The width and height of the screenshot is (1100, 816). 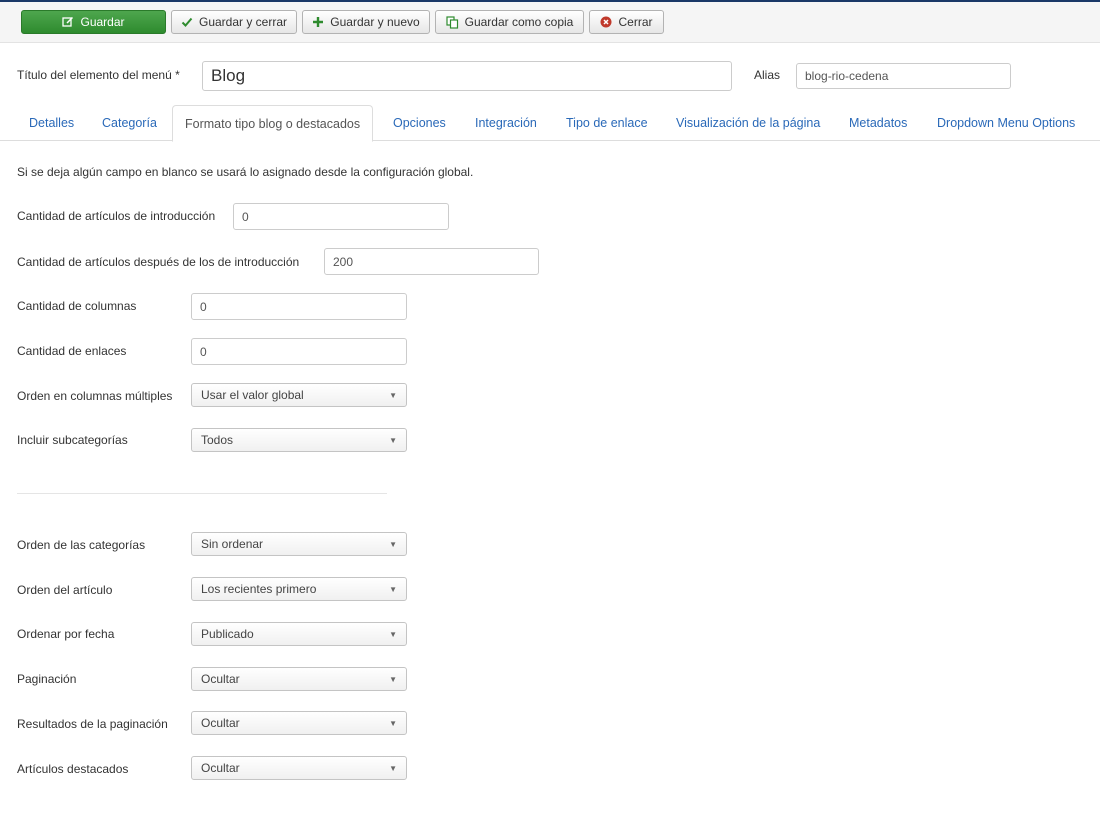 I want to click on include-subcategories-value: Todos, so click(x=217, y=440).